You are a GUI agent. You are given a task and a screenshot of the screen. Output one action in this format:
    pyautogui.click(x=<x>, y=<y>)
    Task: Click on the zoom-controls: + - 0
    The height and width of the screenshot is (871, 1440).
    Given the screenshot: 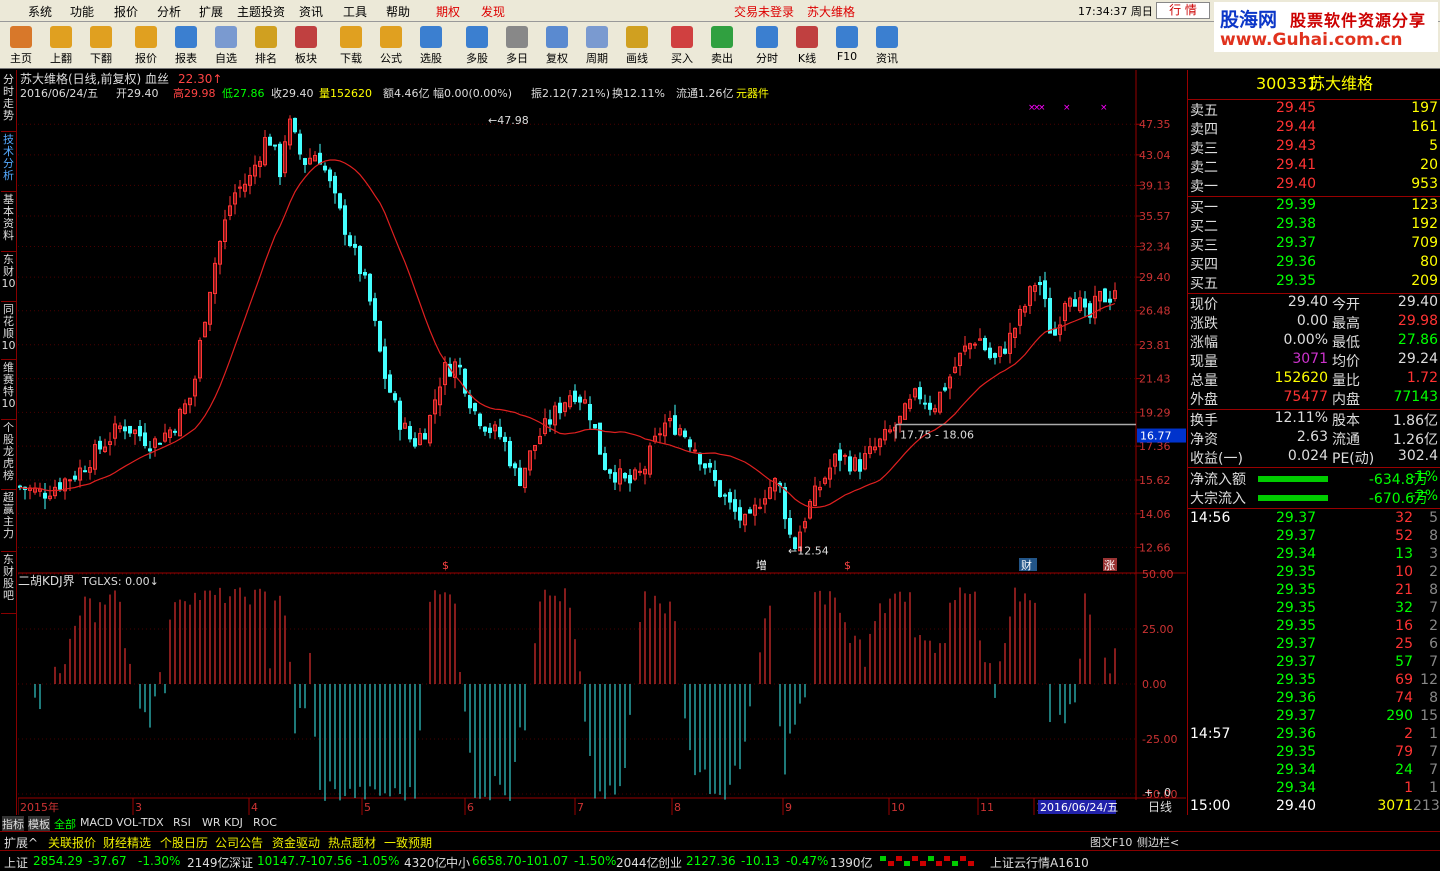 What is the action you would take?
    pyautogui.click(x=1157, y=792)
    